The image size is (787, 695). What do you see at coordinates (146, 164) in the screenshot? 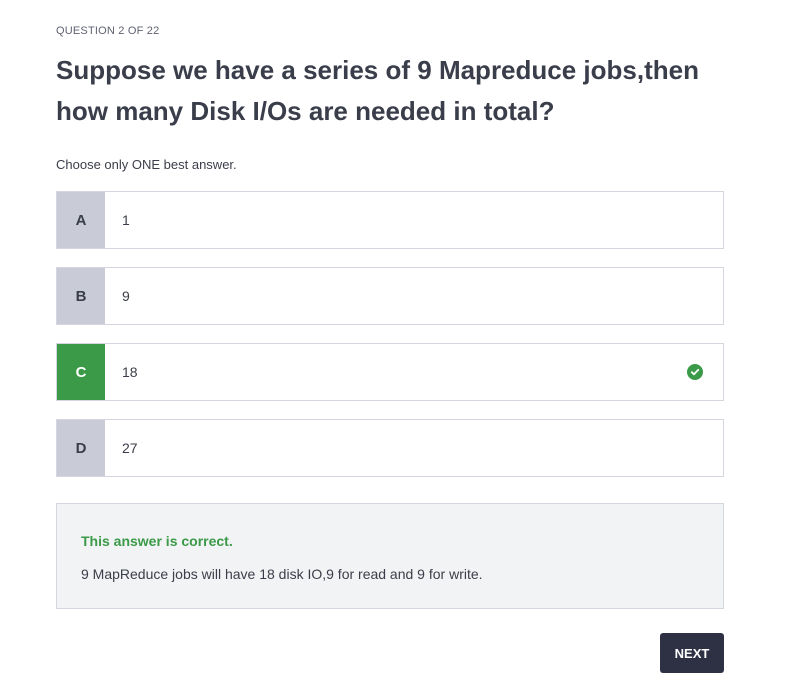
I see `answer-instruction: Choose only ONE best answer.` at bounding box center [146, 164].